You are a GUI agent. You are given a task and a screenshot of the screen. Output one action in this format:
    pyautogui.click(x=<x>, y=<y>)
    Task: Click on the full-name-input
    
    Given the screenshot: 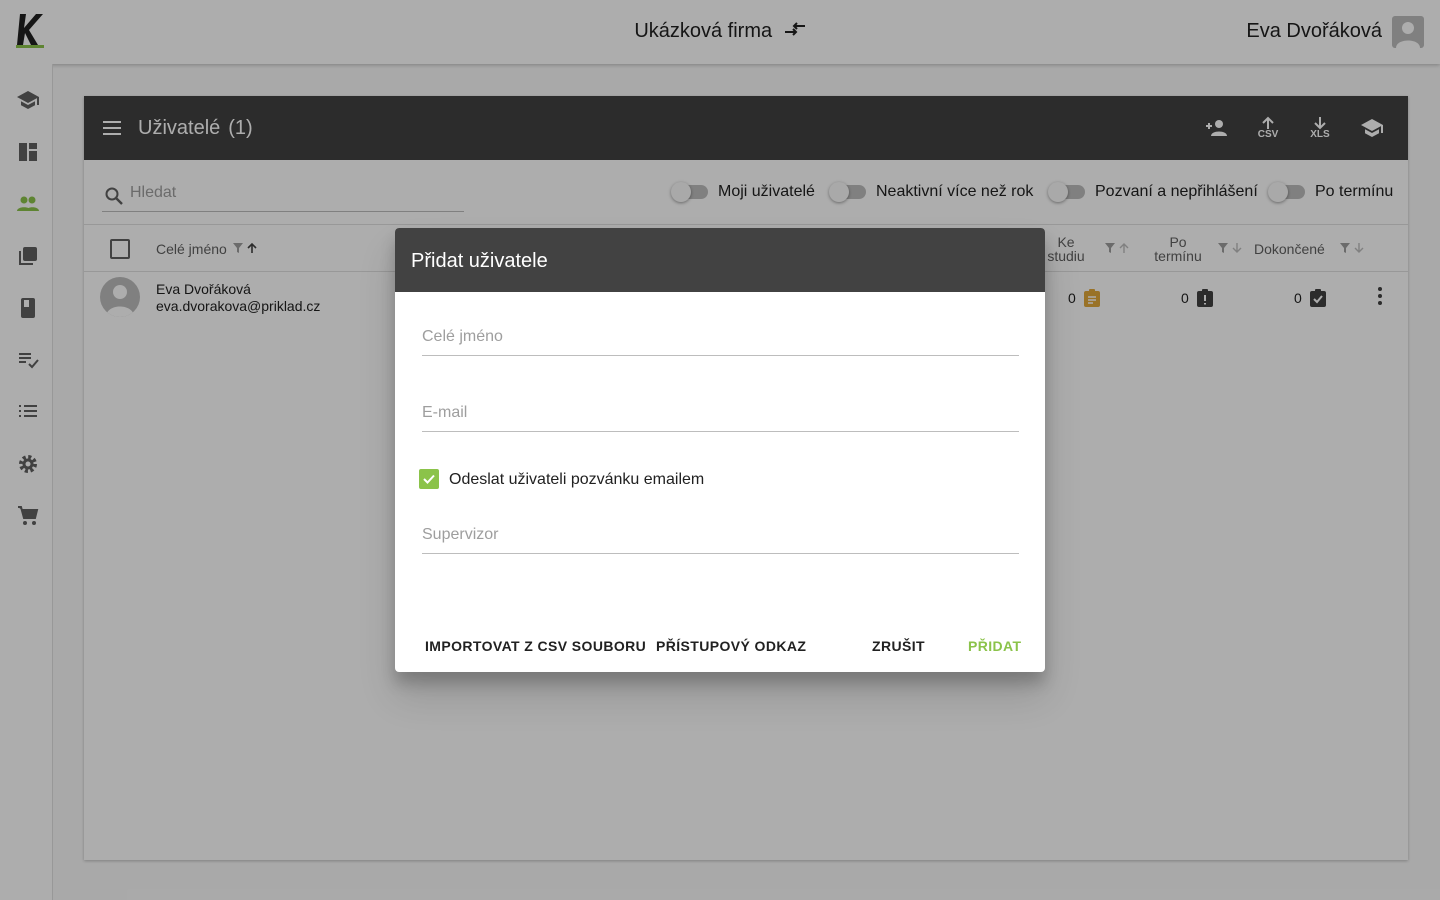 What is the action you would take?
    pyautogui.click(x=720, y=337)
    